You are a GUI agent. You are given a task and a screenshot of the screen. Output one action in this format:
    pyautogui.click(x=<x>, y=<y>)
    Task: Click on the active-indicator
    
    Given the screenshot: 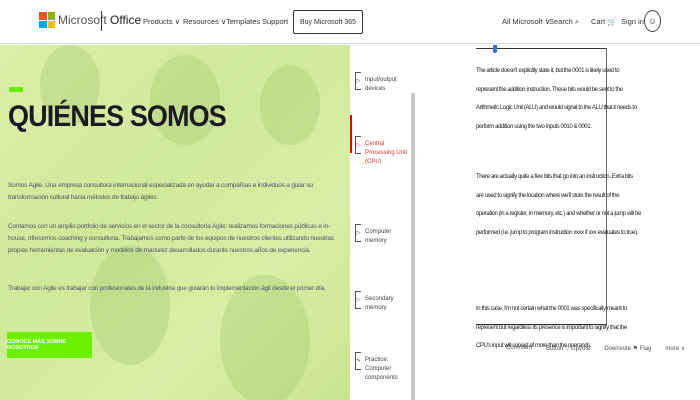 What is the action you would take?
    pyautogui.click(x=351, y=134)
    